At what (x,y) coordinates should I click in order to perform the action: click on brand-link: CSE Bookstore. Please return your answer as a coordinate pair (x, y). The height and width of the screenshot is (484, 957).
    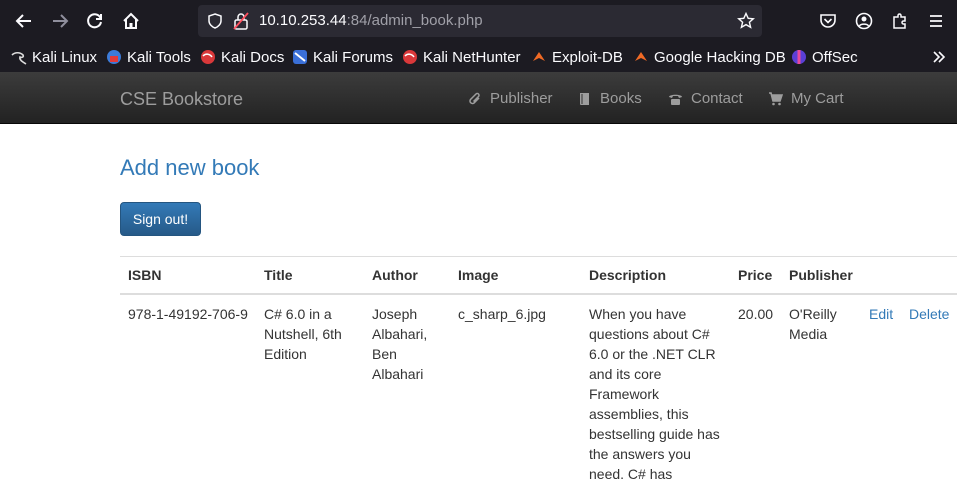
    Looking at the image, I should click on (181, 99).